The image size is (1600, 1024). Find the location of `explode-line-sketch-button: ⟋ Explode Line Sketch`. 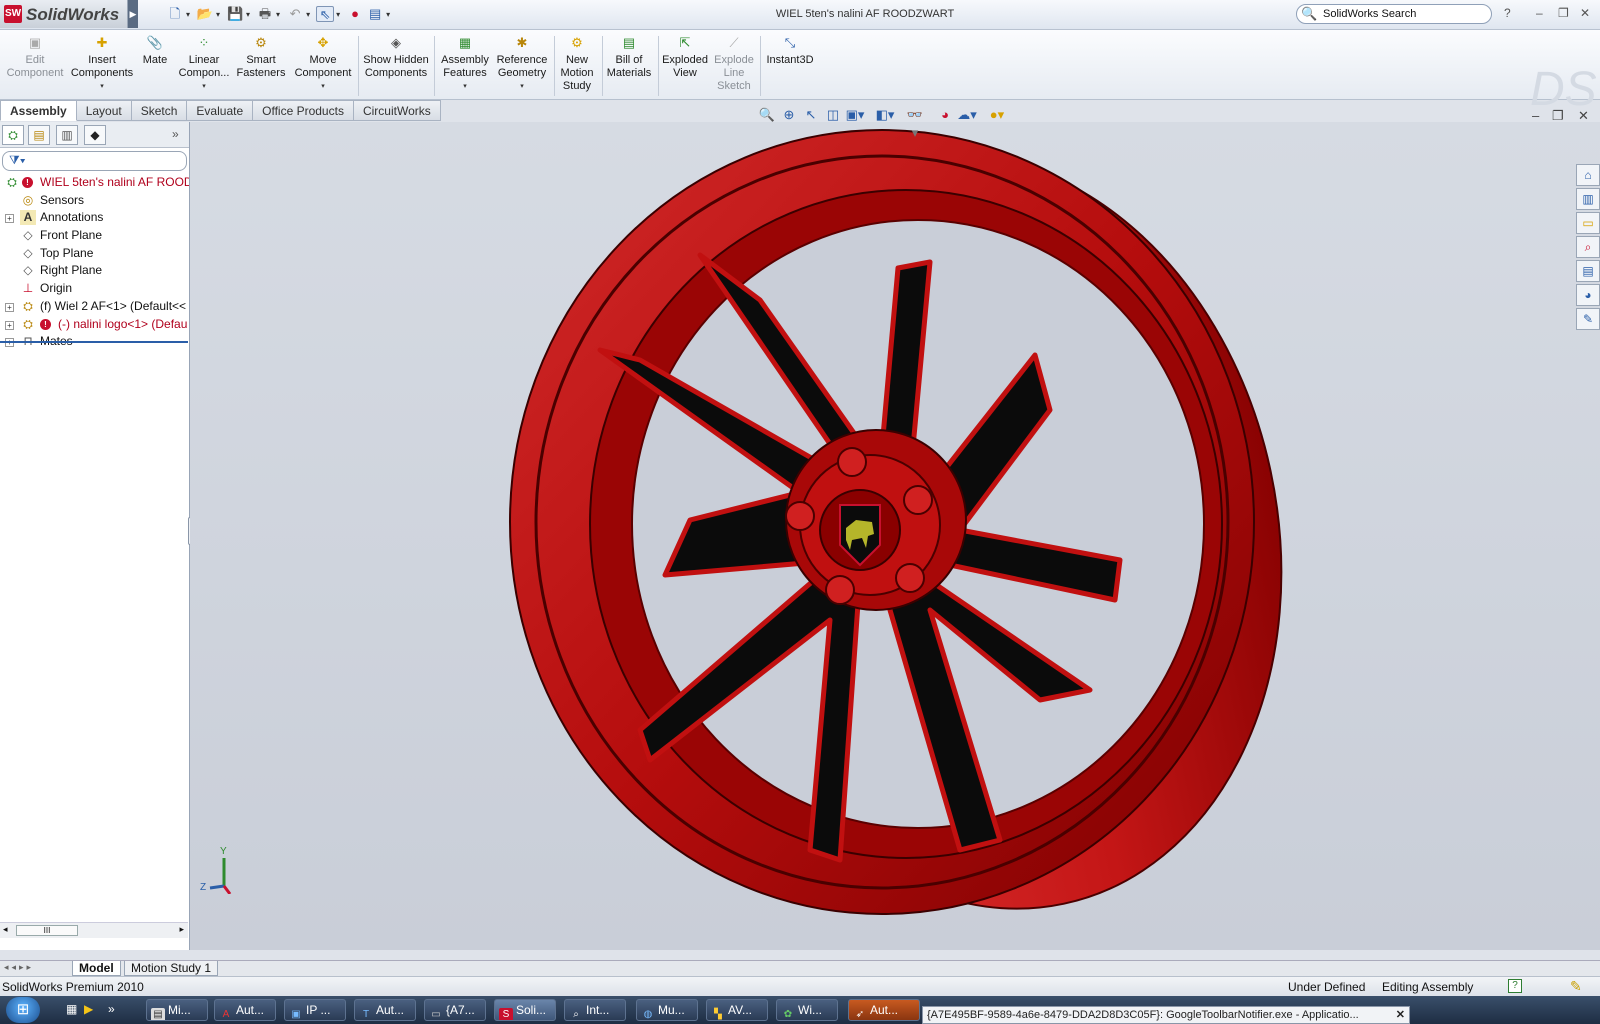

explode-line-sketch-button: ⟋ Explode Line Sketch is located at coordinates (734, 63).